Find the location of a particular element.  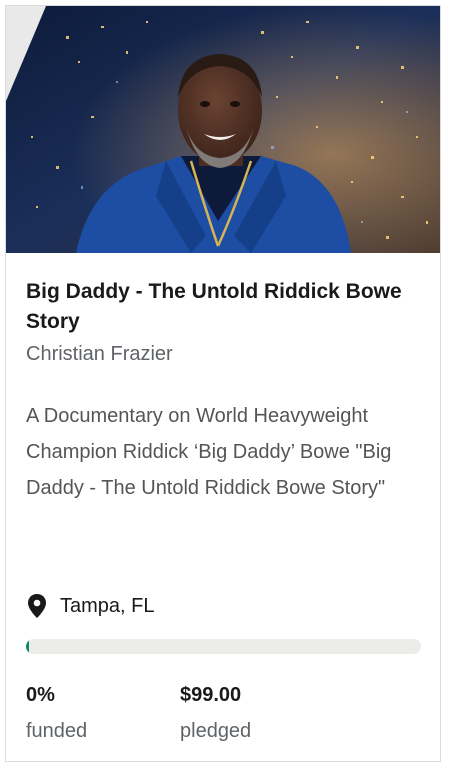

pledged-stat: $99.00 pledged is located at coordinates (215, 713).